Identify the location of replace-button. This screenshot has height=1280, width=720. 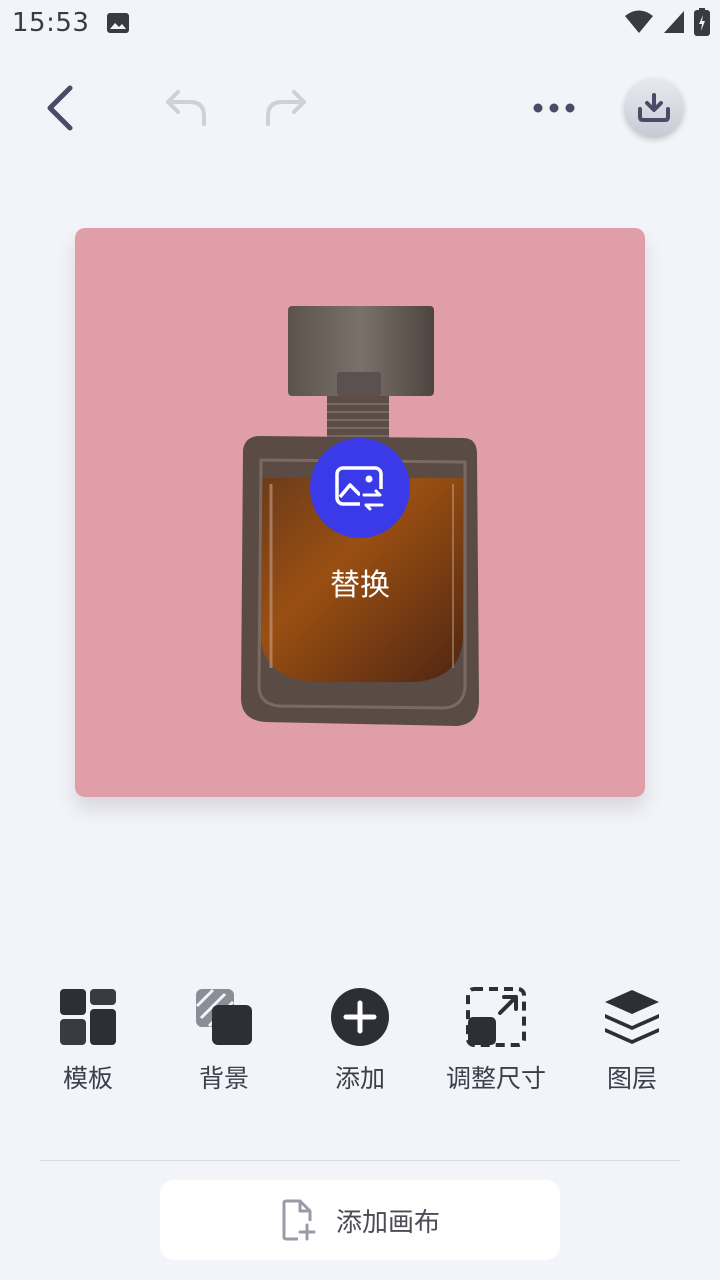
(360, 488).